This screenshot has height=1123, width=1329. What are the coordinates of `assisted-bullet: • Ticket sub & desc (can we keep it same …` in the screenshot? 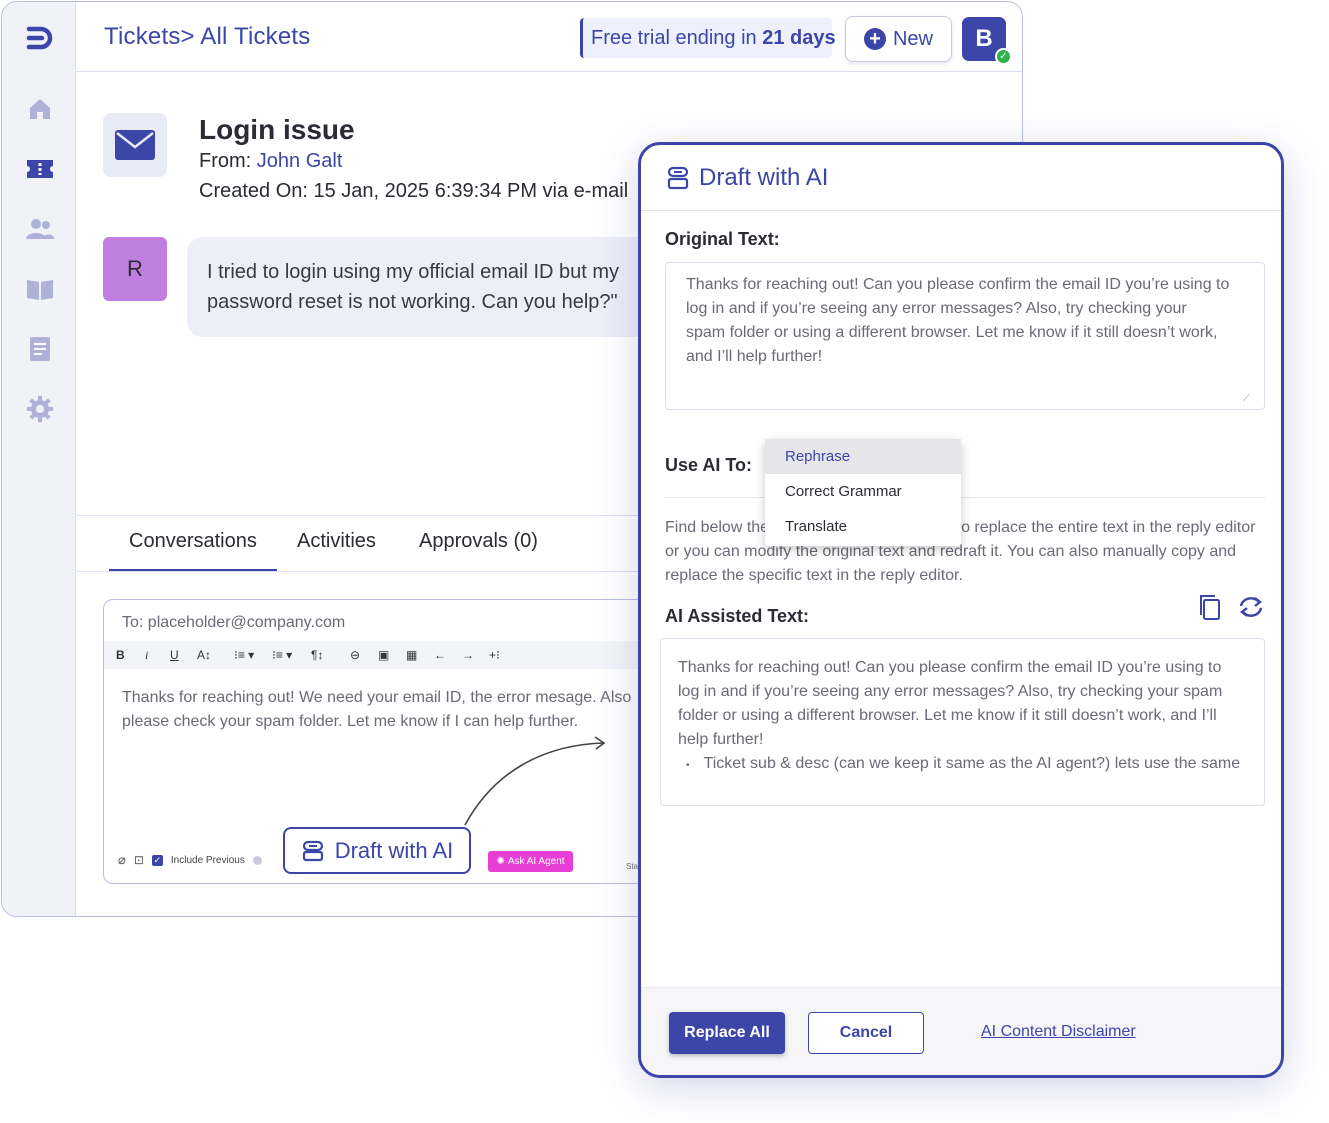 It's located at (961, 765).